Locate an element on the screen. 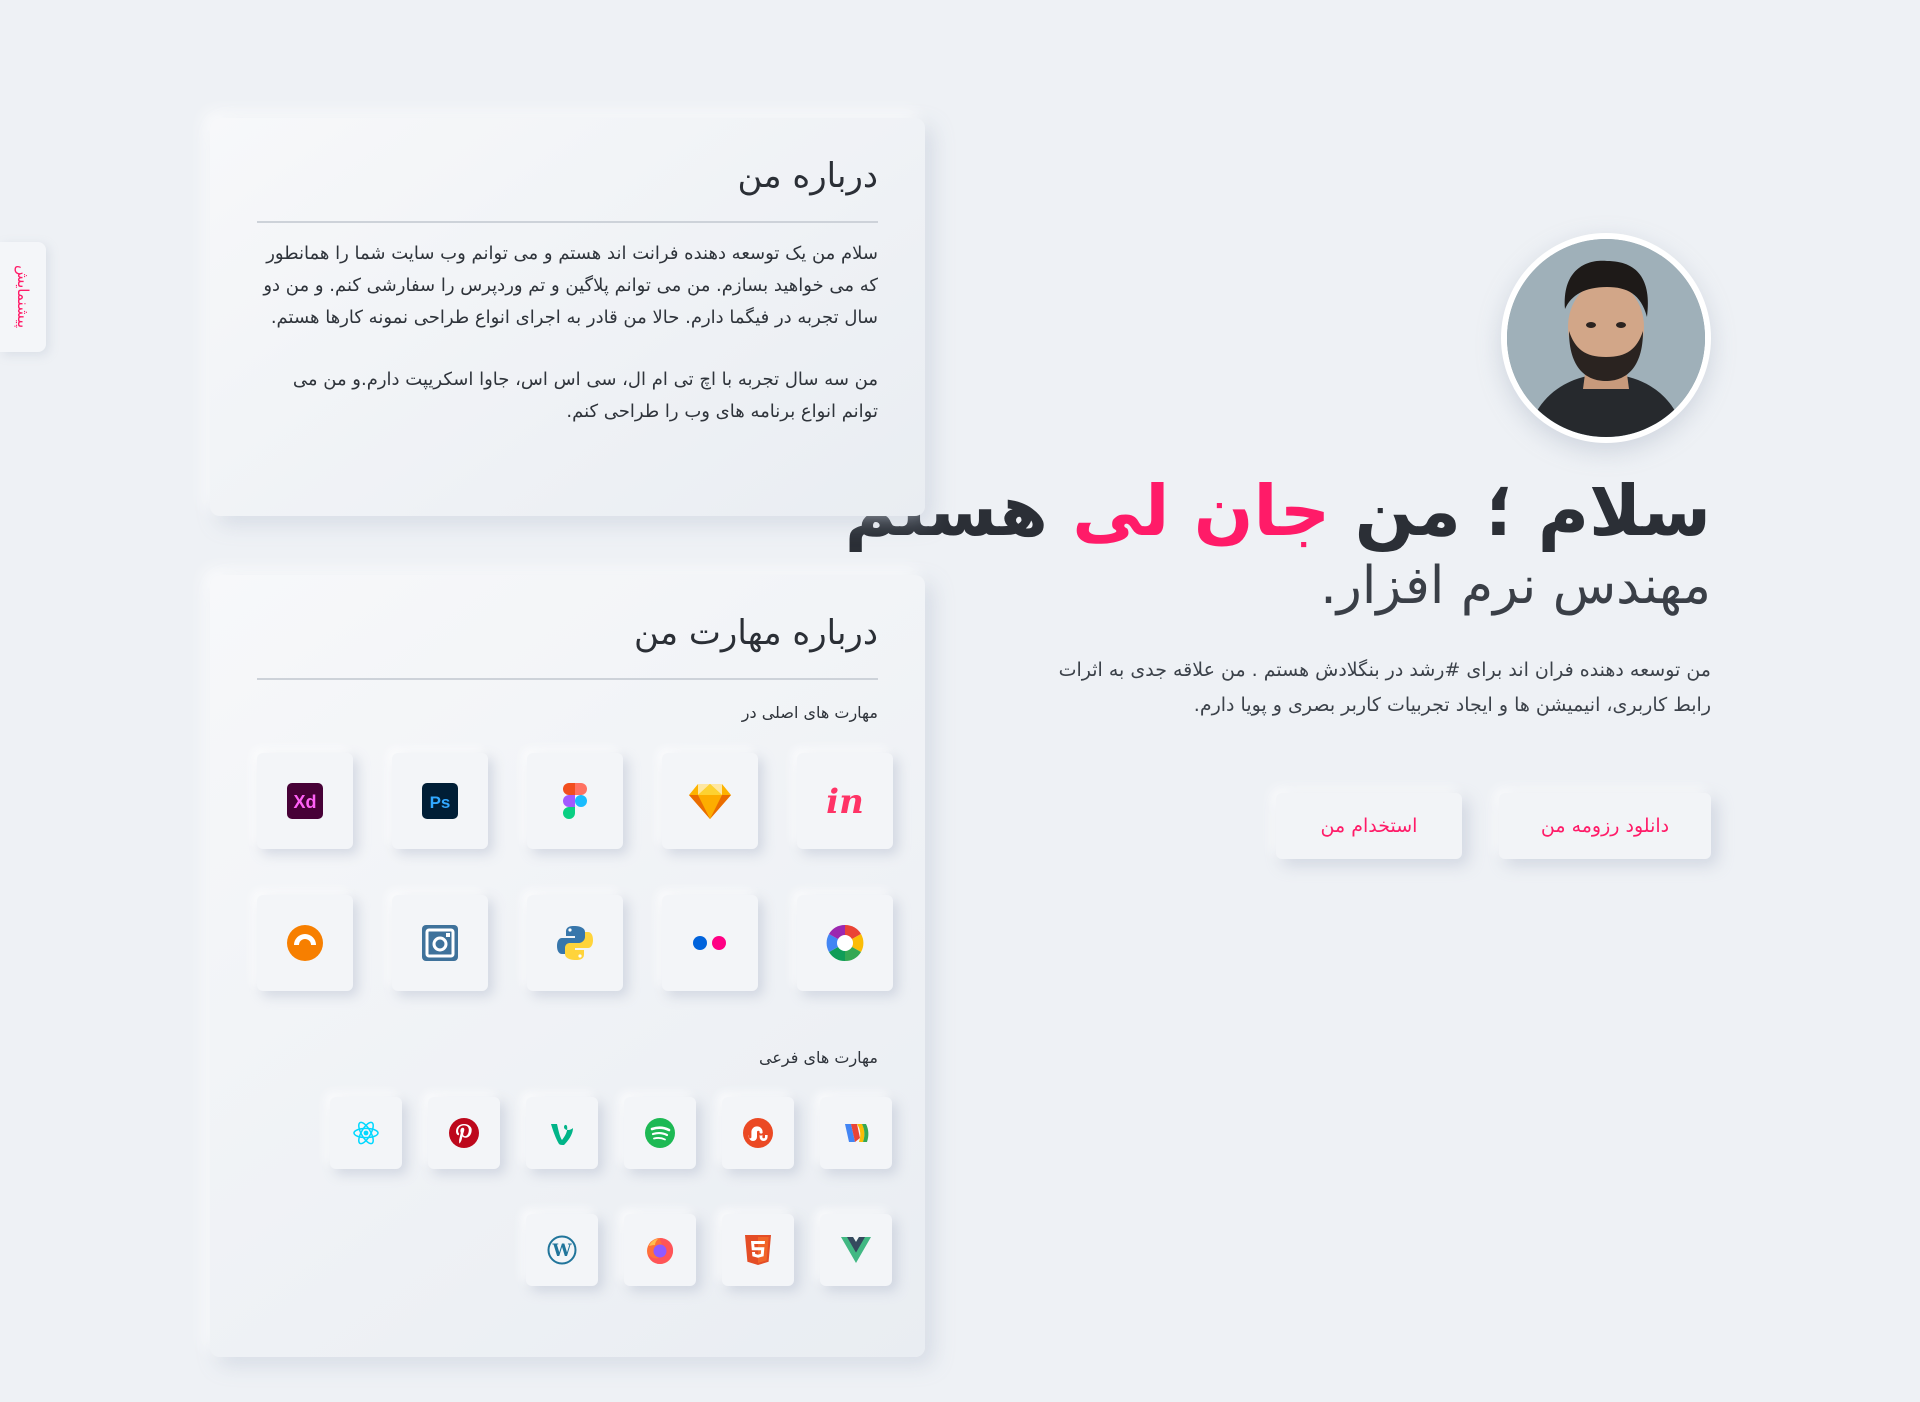 The width and height of the screenshot is (1920, 1402). svg-text: Xd is located at coordinates (304, 802).